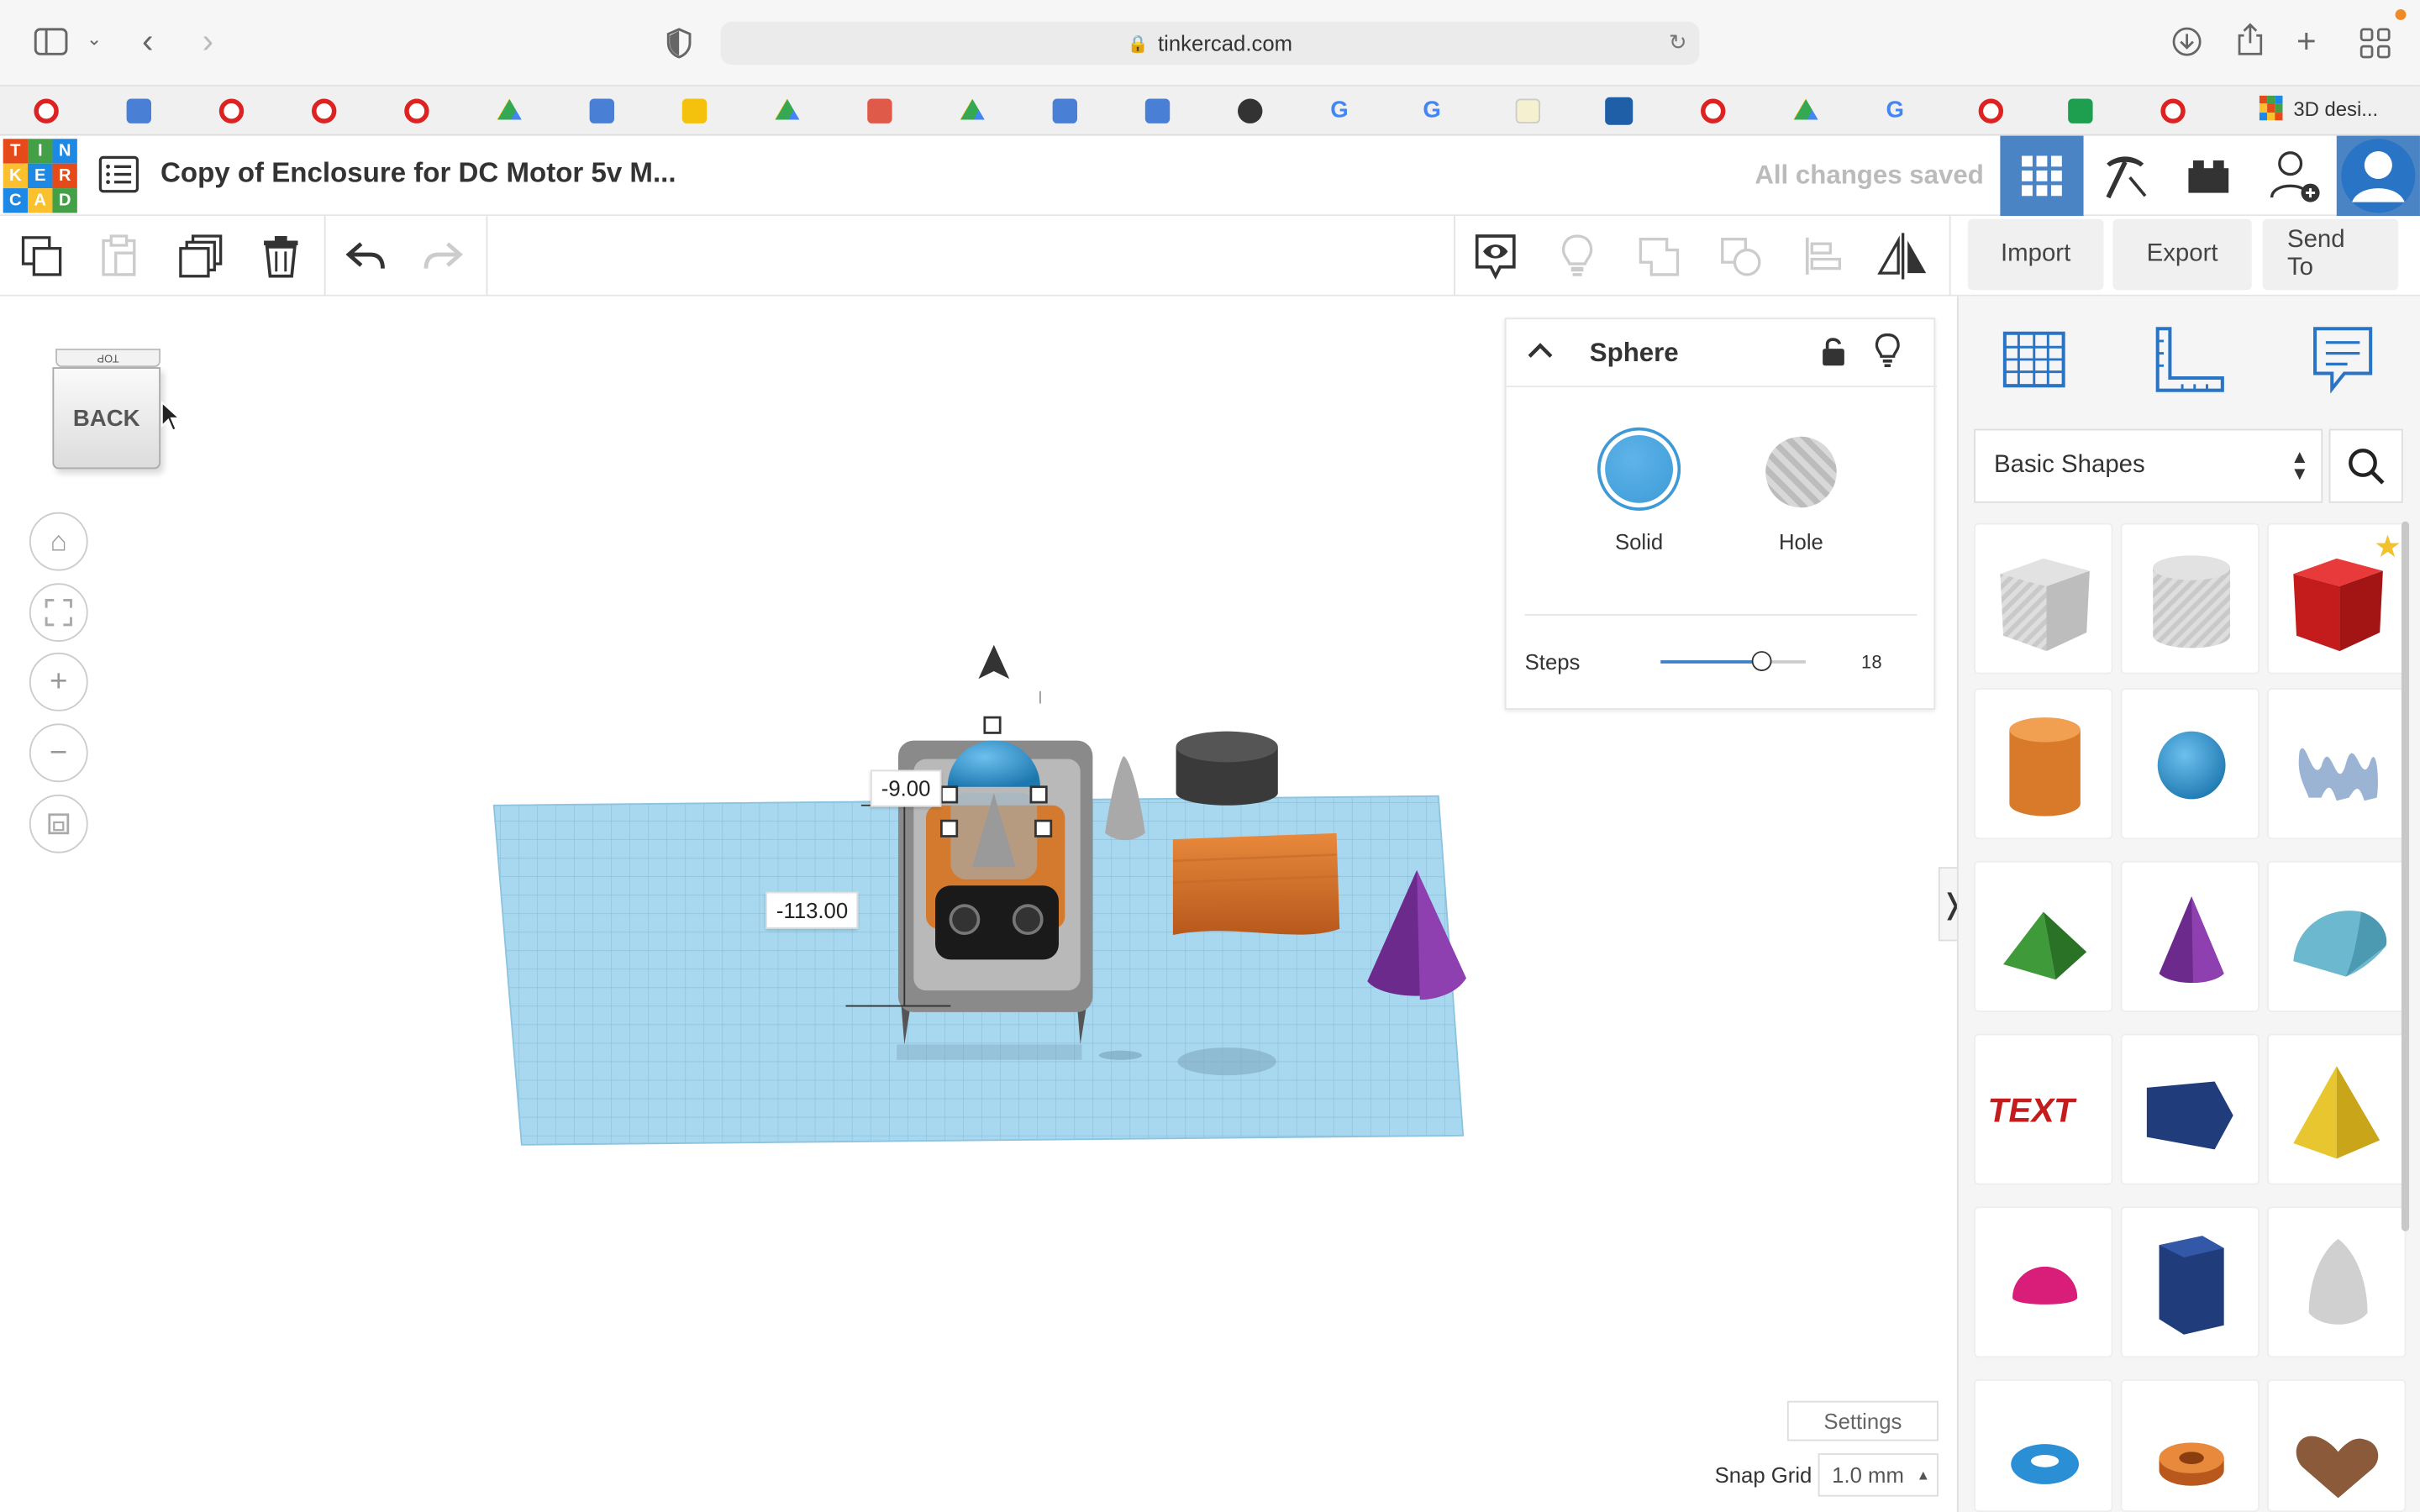 Image resolution: width=2420 pixels, height=1512 pixels. I want to click on group-button, so click(1659, 256).